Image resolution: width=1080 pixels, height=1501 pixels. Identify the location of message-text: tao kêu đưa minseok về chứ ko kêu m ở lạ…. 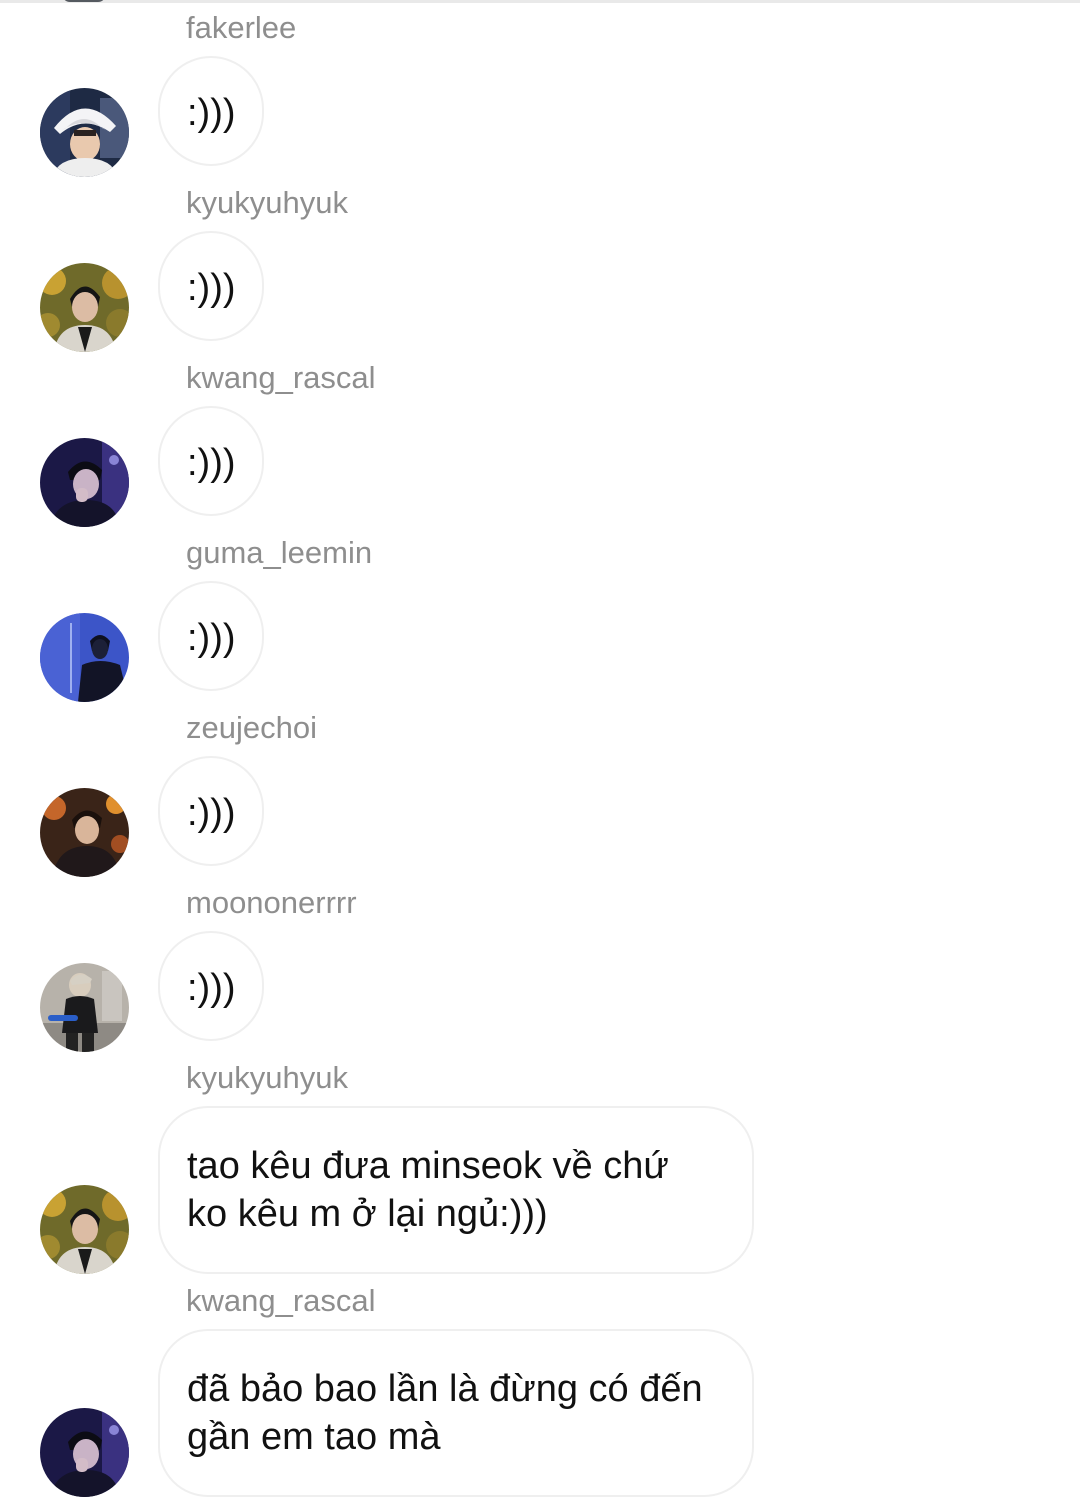
(428, 1190).